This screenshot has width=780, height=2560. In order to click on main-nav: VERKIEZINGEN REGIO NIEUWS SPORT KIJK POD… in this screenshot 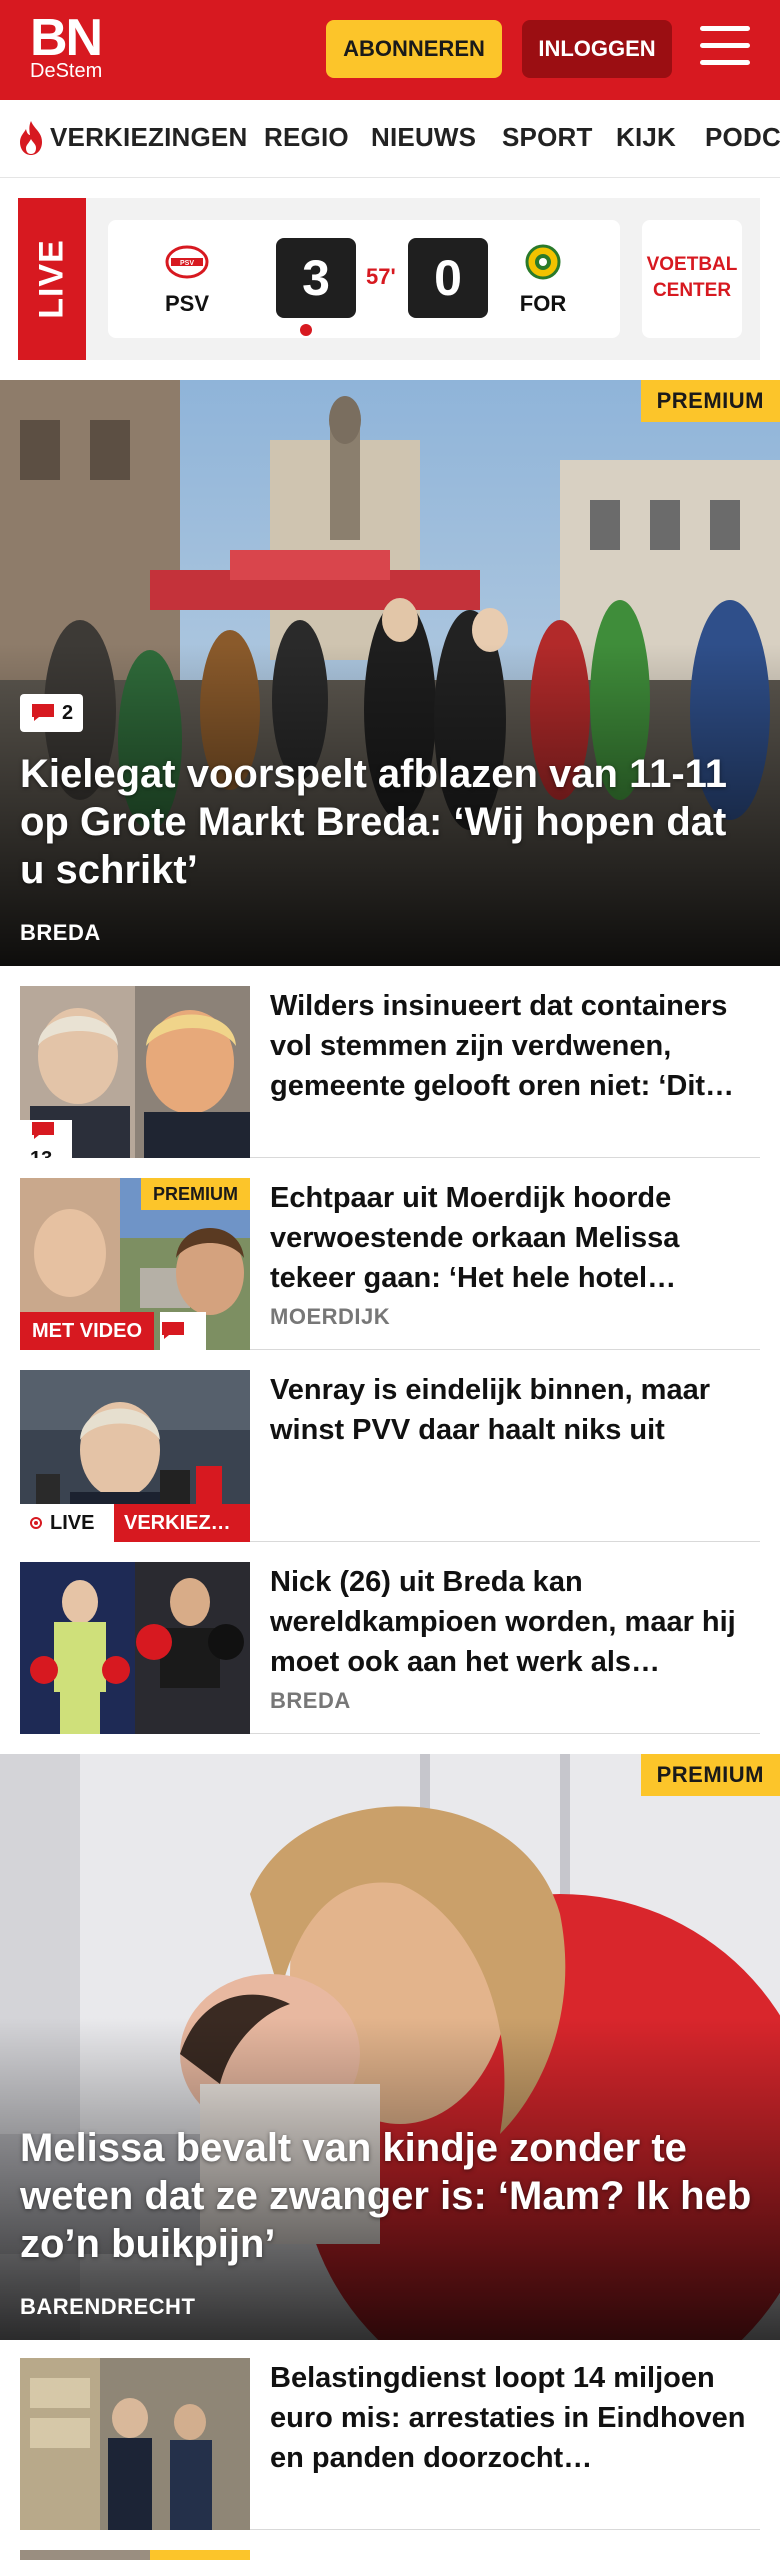, I will do `click(390, 139)`.